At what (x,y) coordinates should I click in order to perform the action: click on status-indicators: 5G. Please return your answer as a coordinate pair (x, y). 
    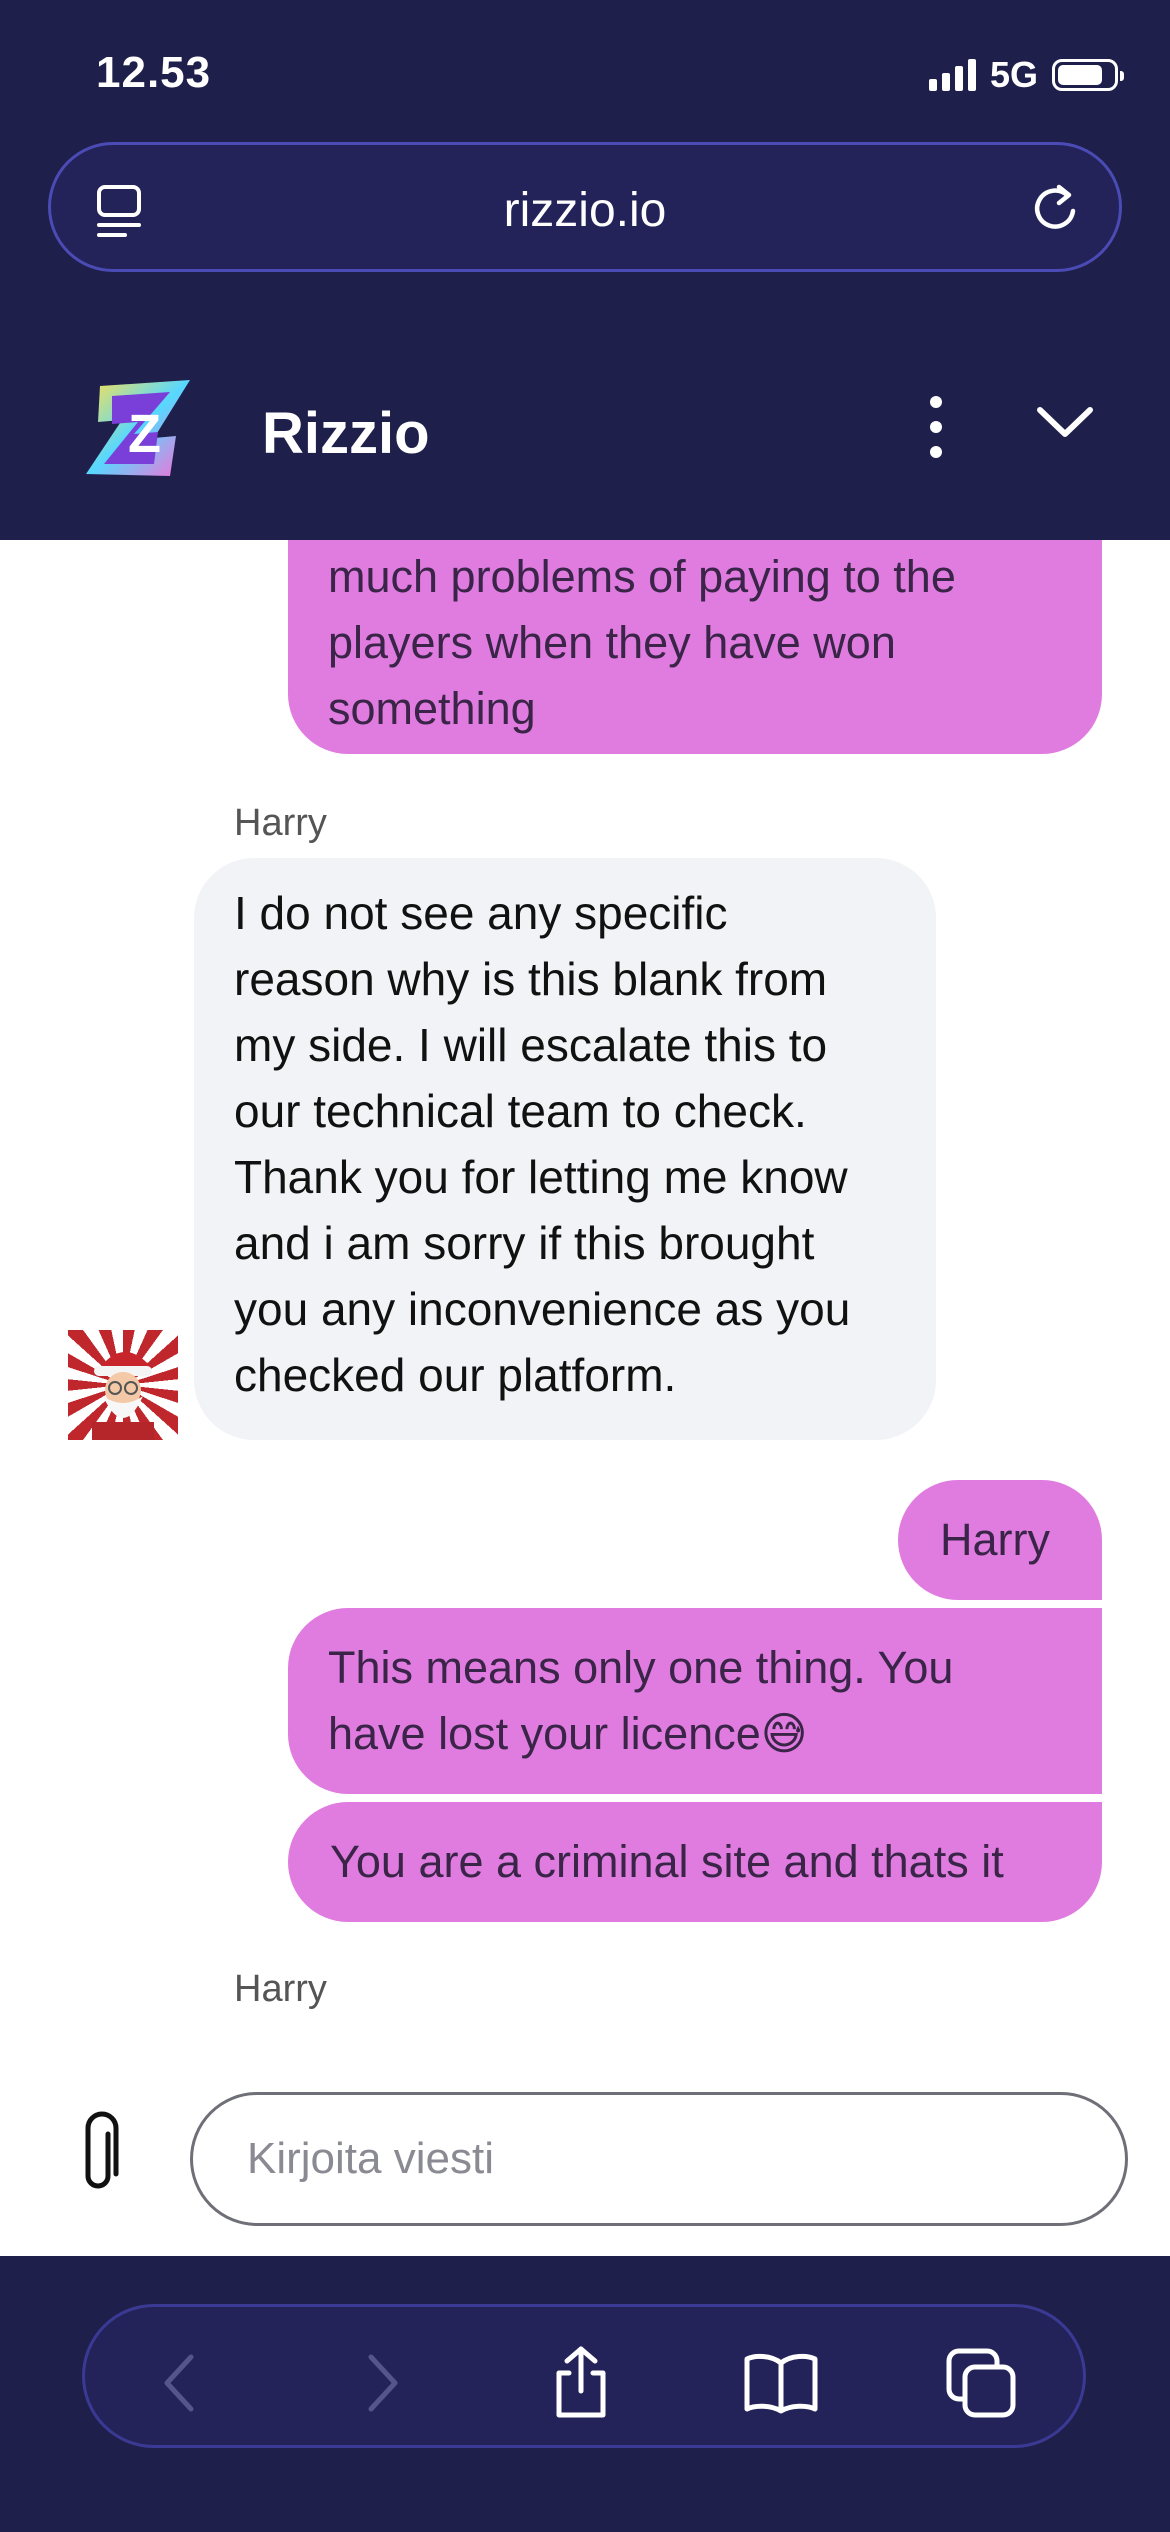
    Looking at the image, I should click on (1026, 75).